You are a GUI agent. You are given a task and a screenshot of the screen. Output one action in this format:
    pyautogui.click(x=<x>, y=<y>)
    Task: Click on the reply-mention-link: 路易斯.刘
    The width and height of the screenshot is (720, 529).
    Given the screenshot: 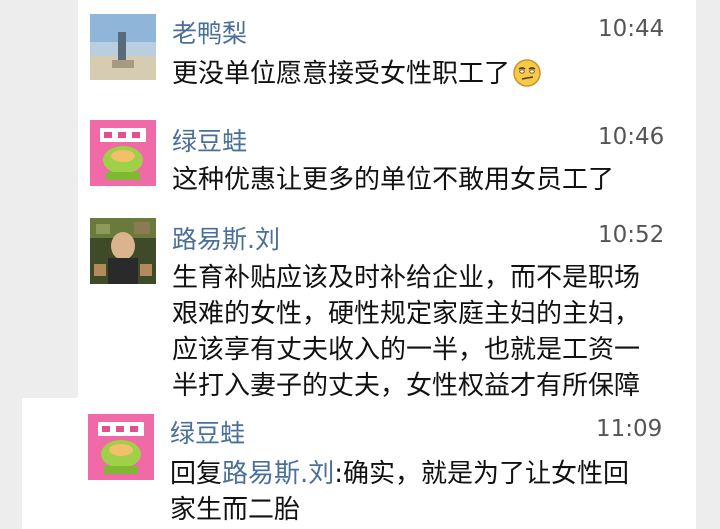 What is the action you would take?
    pyautogui.click(x=278, y=474)
    